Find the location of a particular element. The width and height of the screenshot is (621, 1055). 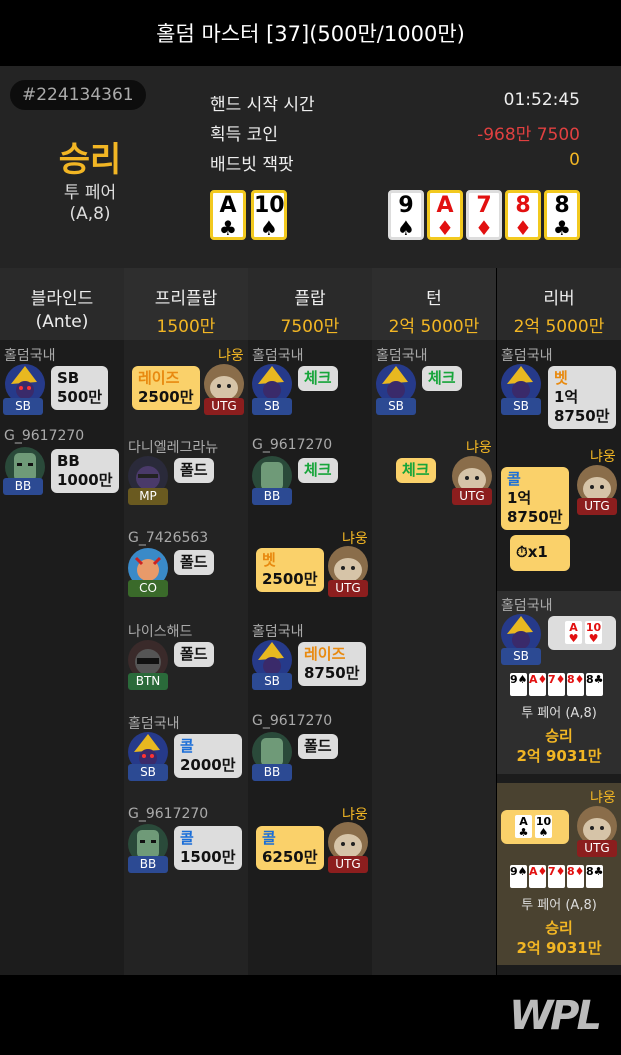

timebank-badge: ⏱x1 is located at coordinates (540, 553).